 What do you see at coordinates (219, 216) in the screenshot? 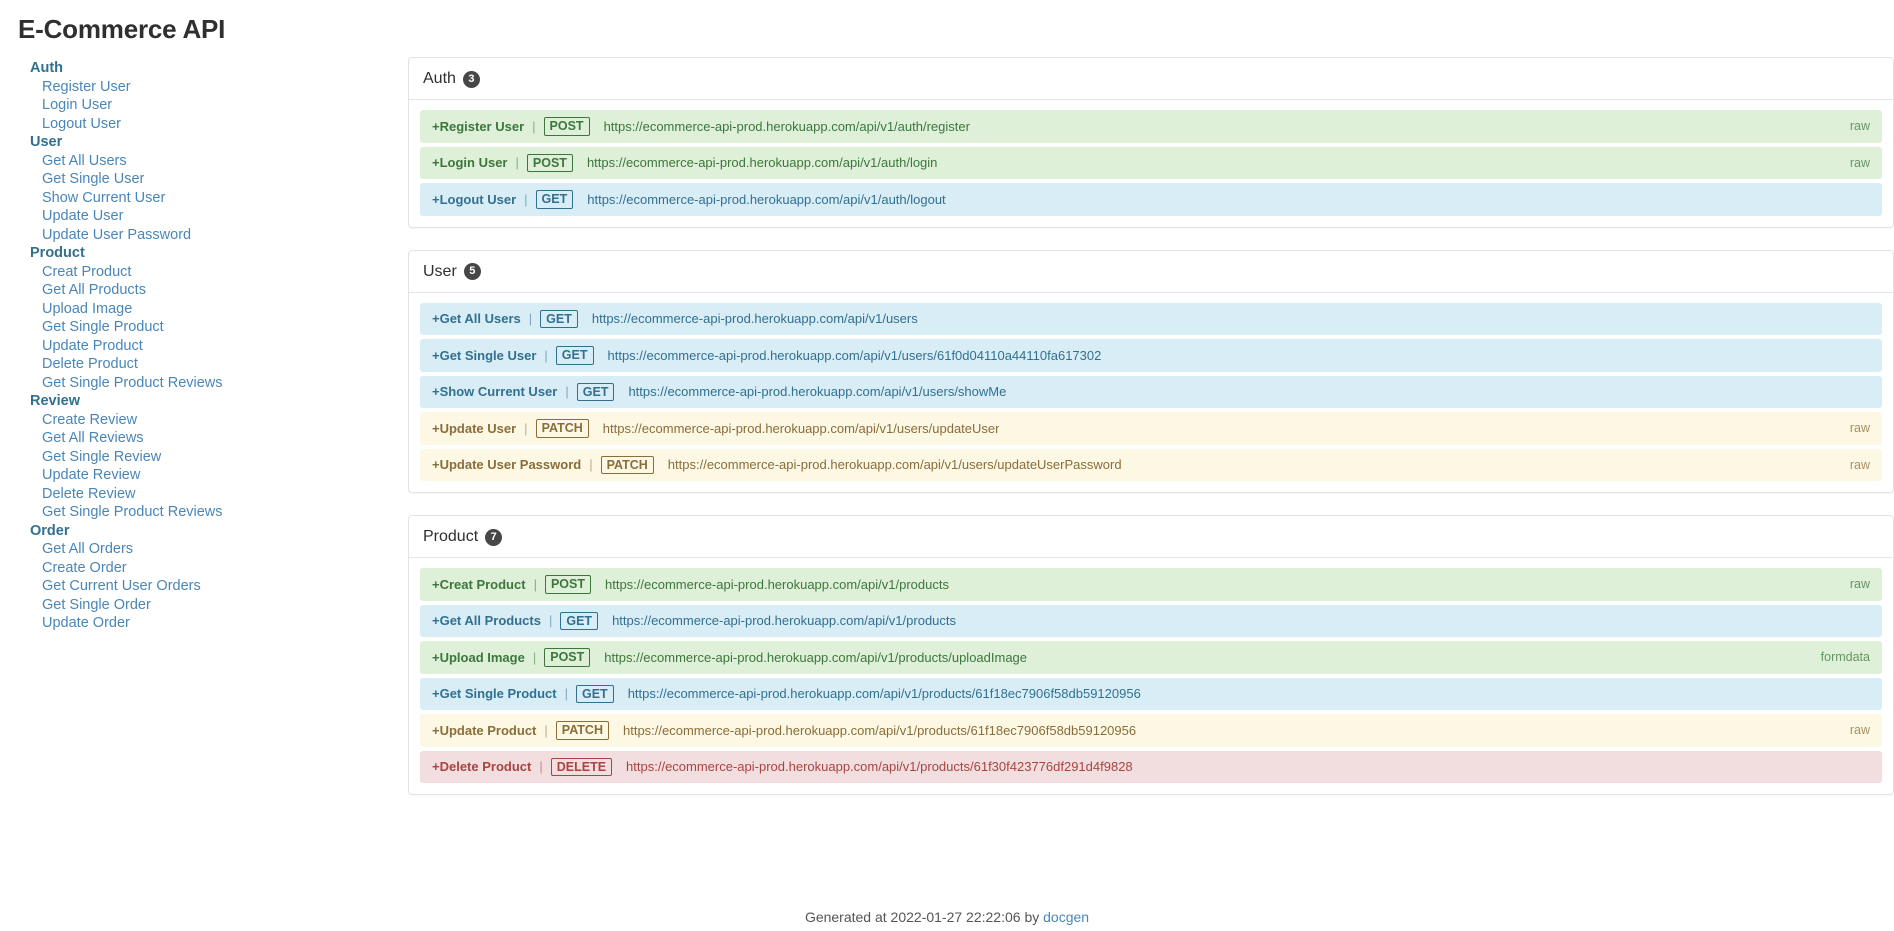
I see `sidebar-item-update-user: Update User` at bounding box center [219, 216].